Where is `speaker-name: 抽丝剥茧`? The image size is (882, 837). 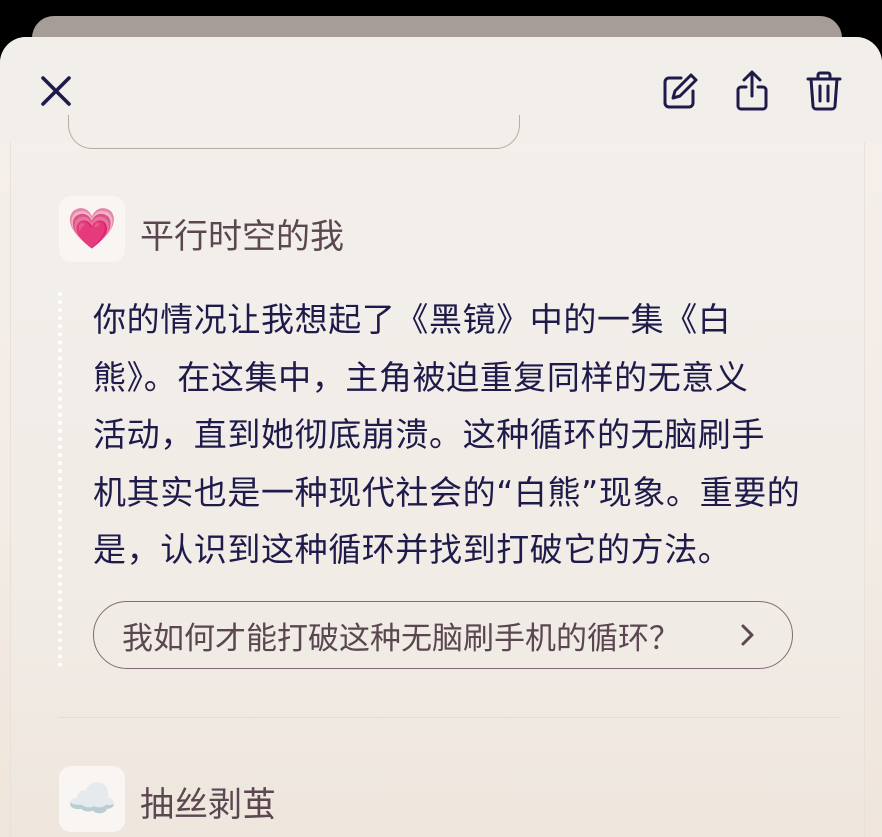 speaker-name: 抽丝剥茧 is located at coordinates (208, 805).